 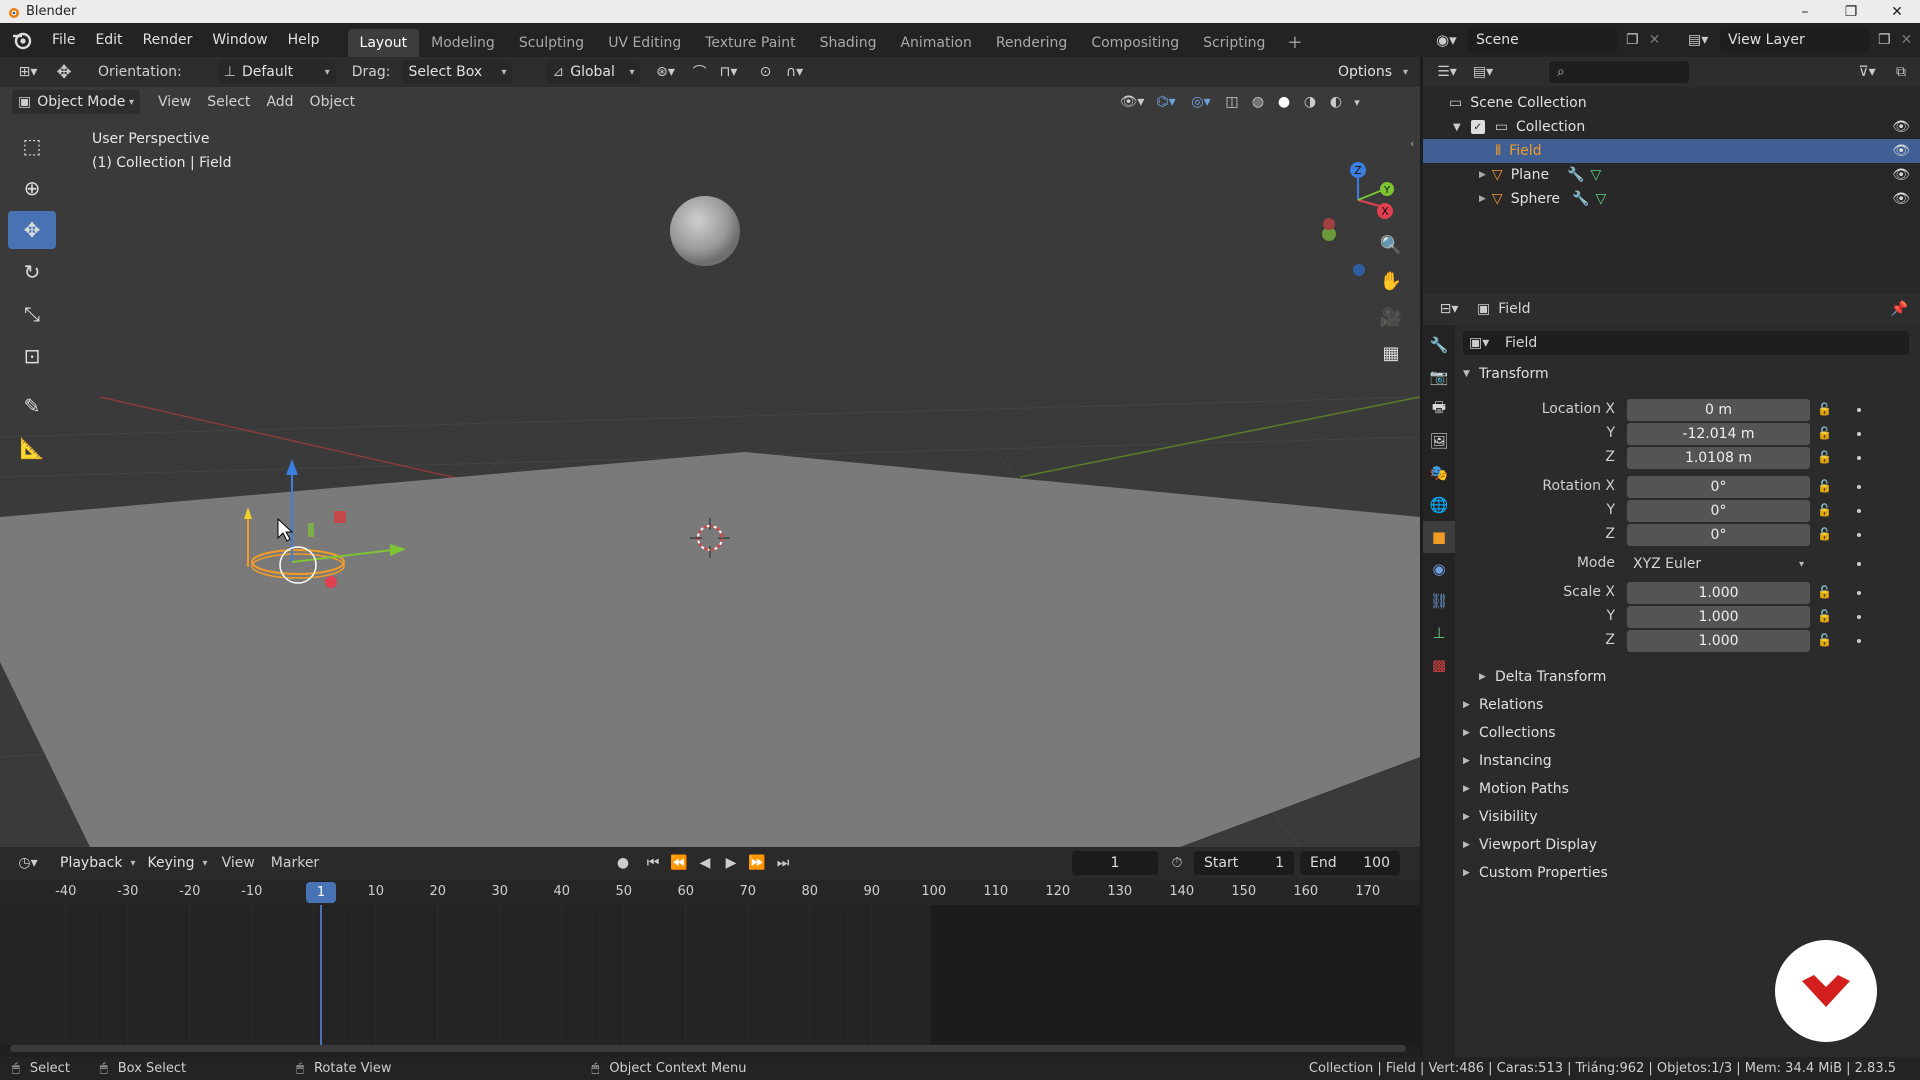 I want to click on menu-window: Window, so click(x=239, y=40).